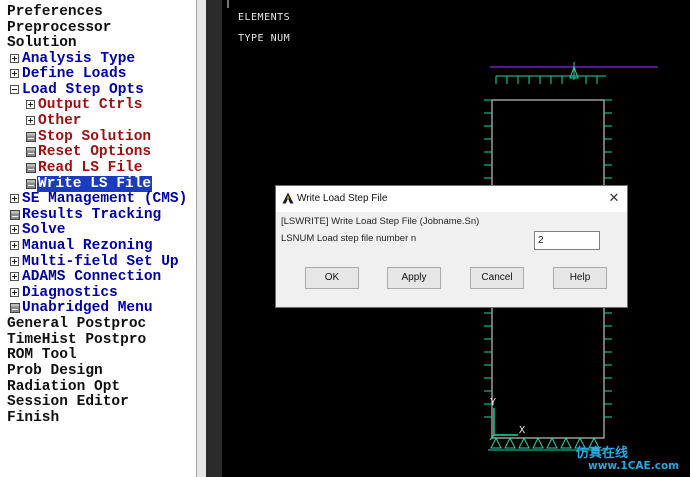 The width and height of the screenshot is (690, 477). I want to click on tree-item-label: Results Tracking, so click(92, 215).